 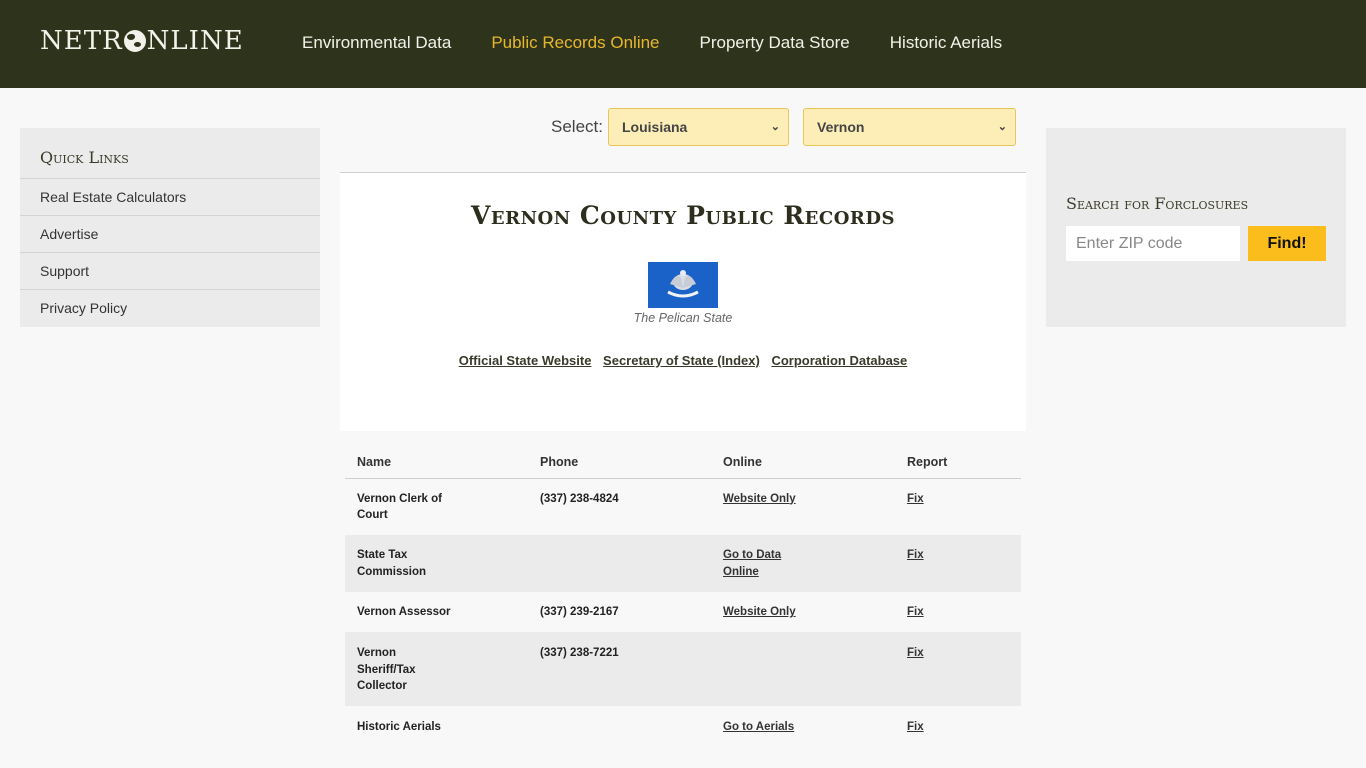 I want to click on official-state-website-link: Official State Website, so click(x=525, y=360).